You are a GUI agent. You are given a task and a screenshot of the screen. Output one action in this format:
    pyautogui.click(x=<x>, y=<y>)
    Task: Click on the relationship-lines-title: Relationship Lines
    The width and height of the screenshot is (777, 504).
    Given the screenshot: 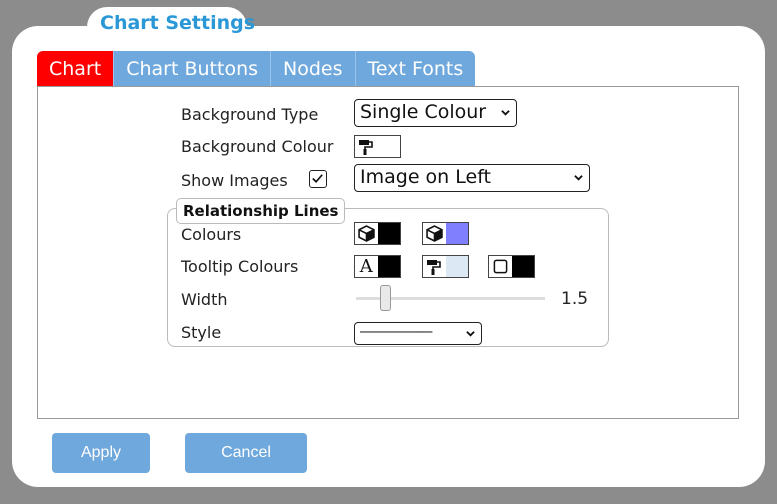 What is the action you would take?
    pyautogui.click(x=261, y=211)
    